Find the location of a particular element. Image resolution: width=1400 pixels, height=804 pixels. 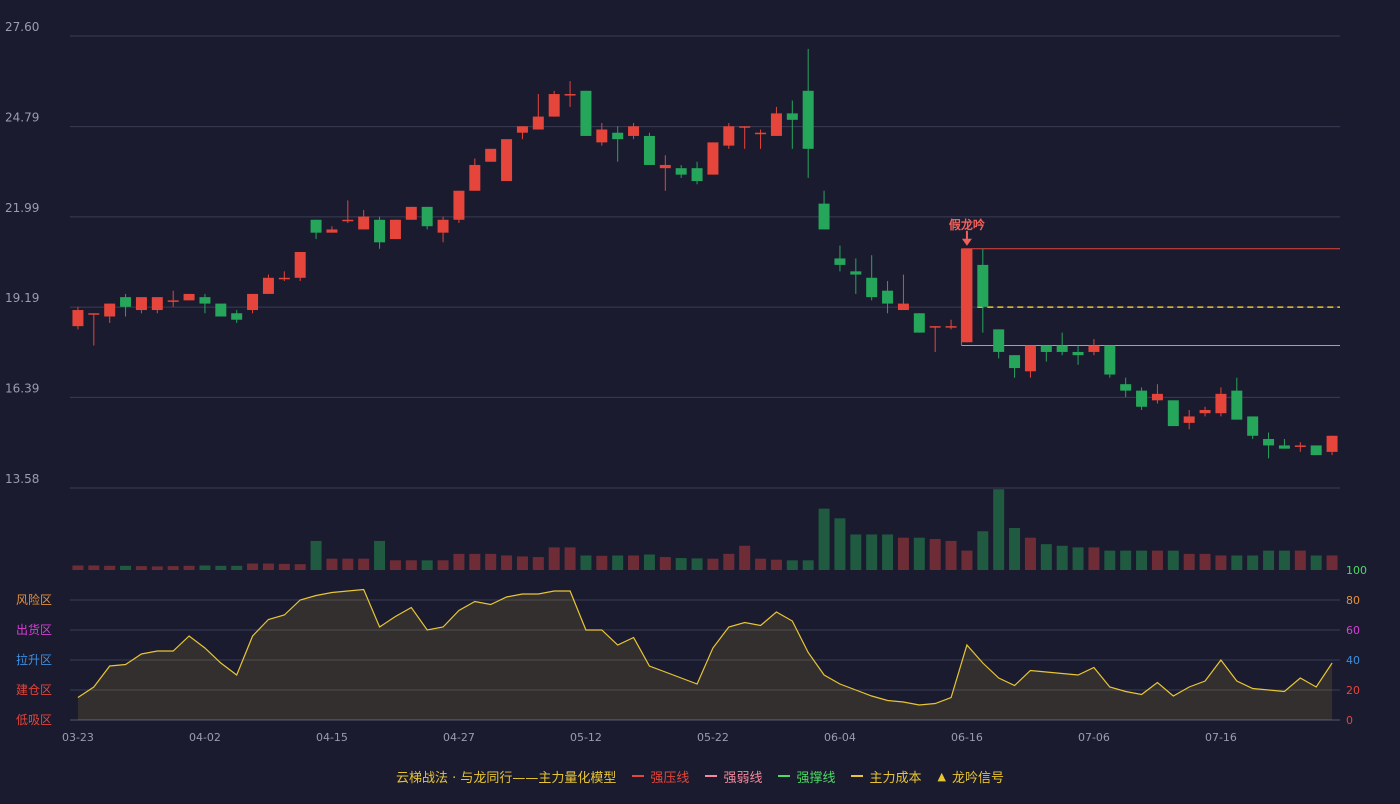

x-tick-label: 07-06 is located at coordinates (1094, 737).